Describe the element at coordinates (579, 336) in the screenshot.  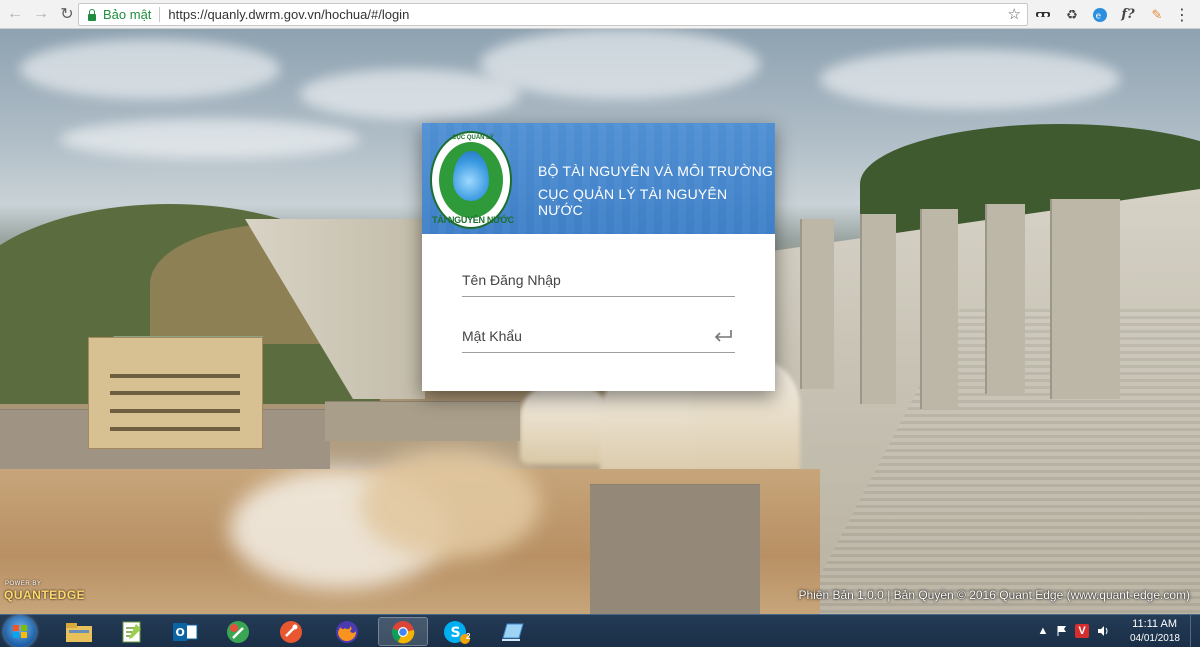
I see `password-input` at that location.